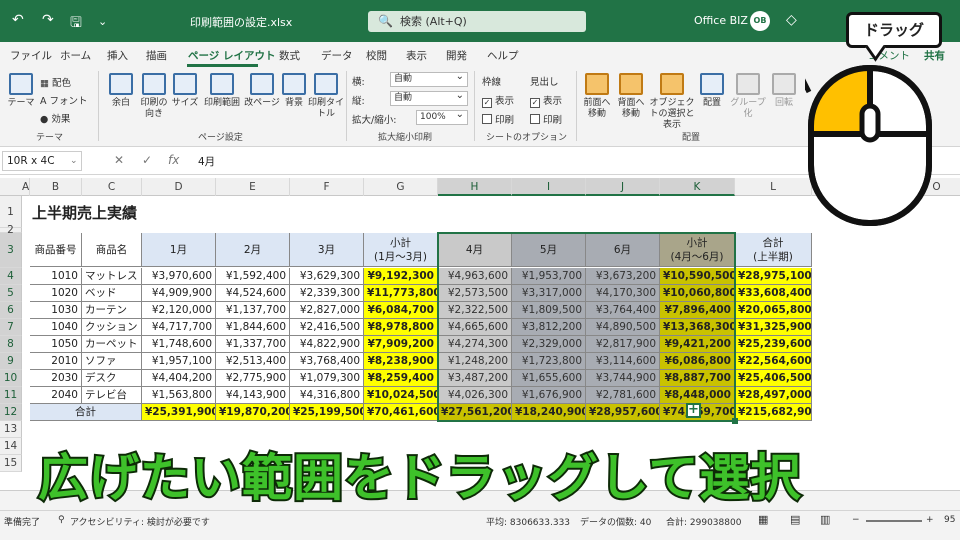  Describe the element at coordinates (549, 250) in the screenshot. I see `table-header: 5月` at that location.